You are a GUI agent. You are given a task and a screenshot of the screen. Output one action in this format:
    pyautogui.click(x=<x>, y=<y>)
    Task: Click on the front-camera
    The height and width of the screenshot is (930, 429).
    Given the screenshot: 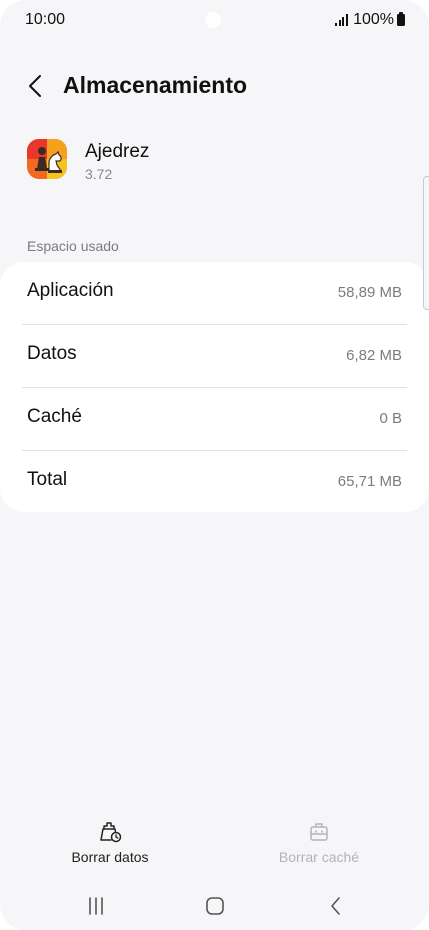 What is the action you would take?
    pyautogui.click(x=213, y=20)
    